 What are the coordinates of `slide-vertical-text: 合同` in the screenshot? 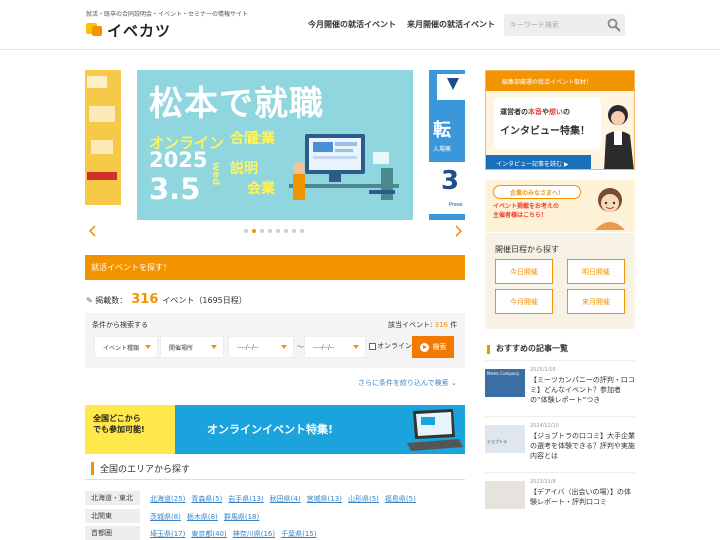 It's located at (244, 139).